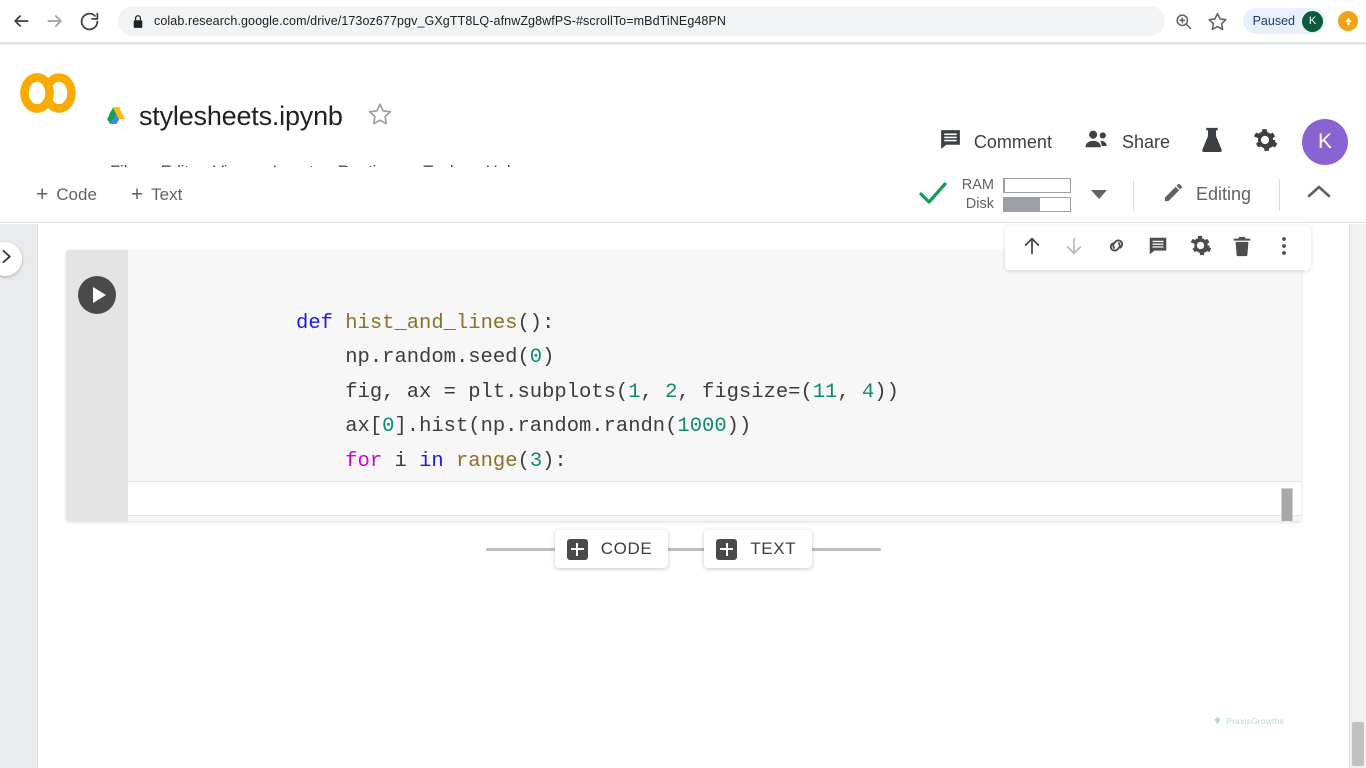  I want to click on add-cell-buttons: + Code + Text, so click(109, 194).